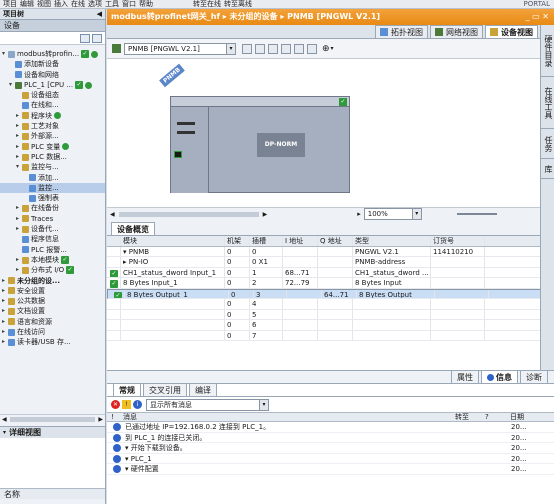 The image size is (554, 504). I want to click on show-module-icon, so click(260, 48).